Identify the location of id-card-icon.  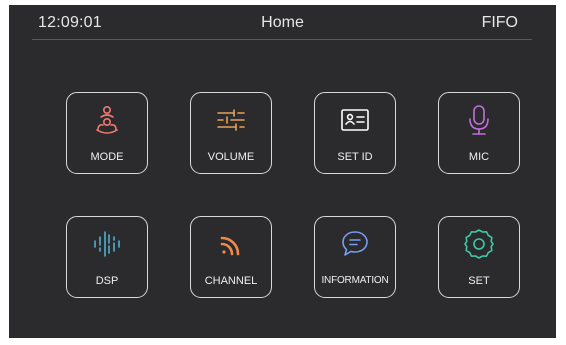
(355, 120).